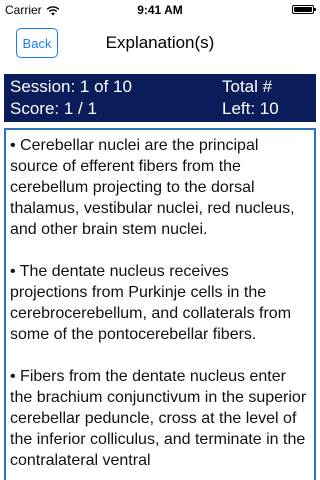 The image size is (320, 480). Describe the element at coordinates (250, 108) in the screenshot. I see `questions-left-label: Left: 10` at that location.